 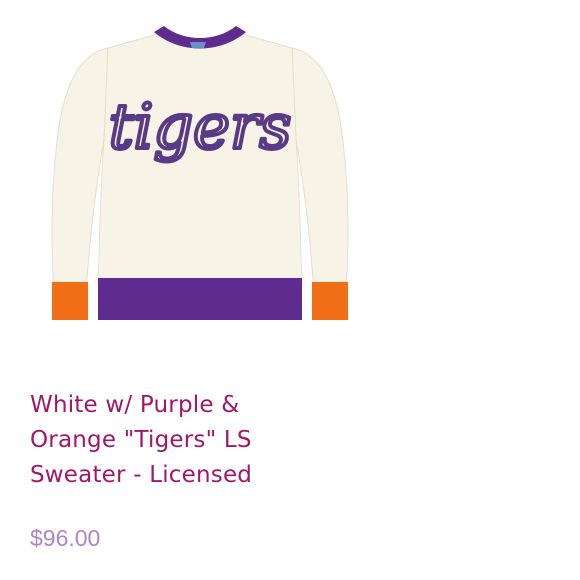 What do you see at coordinates (70, 301) in the screenshot?
I see `left-orange-cuff` at bounding box center [70, 301].